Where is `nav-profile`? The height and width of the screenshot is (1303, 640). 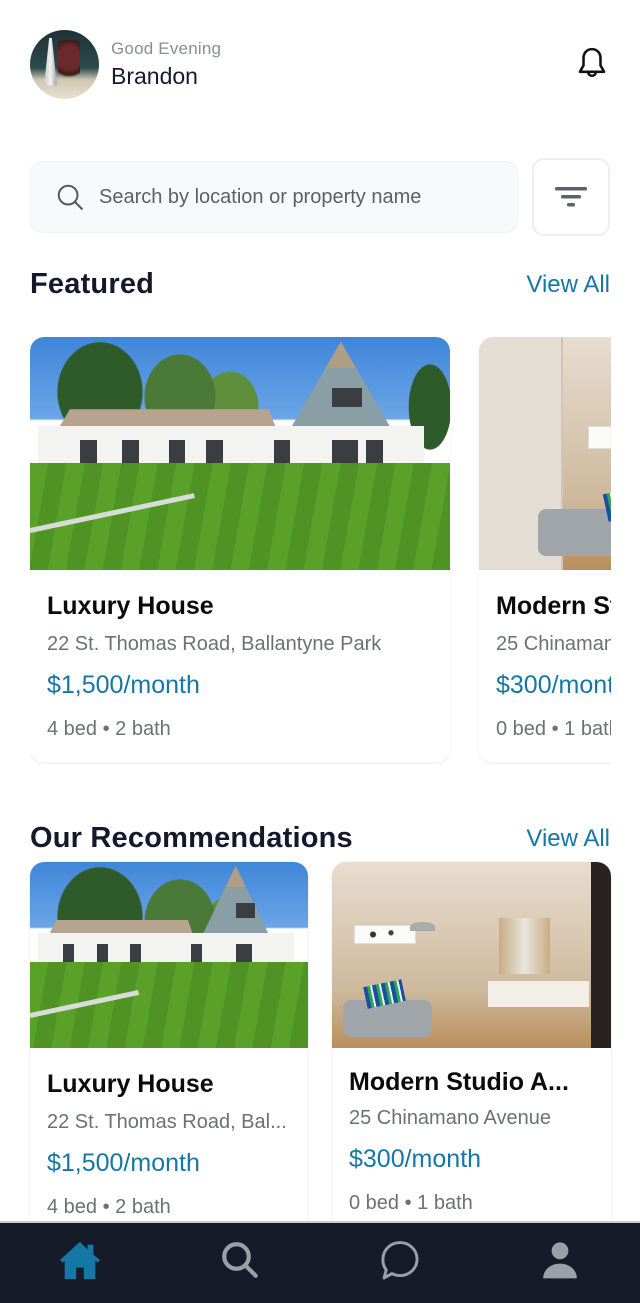 nav-profile is located at coordinates (560, 1260).